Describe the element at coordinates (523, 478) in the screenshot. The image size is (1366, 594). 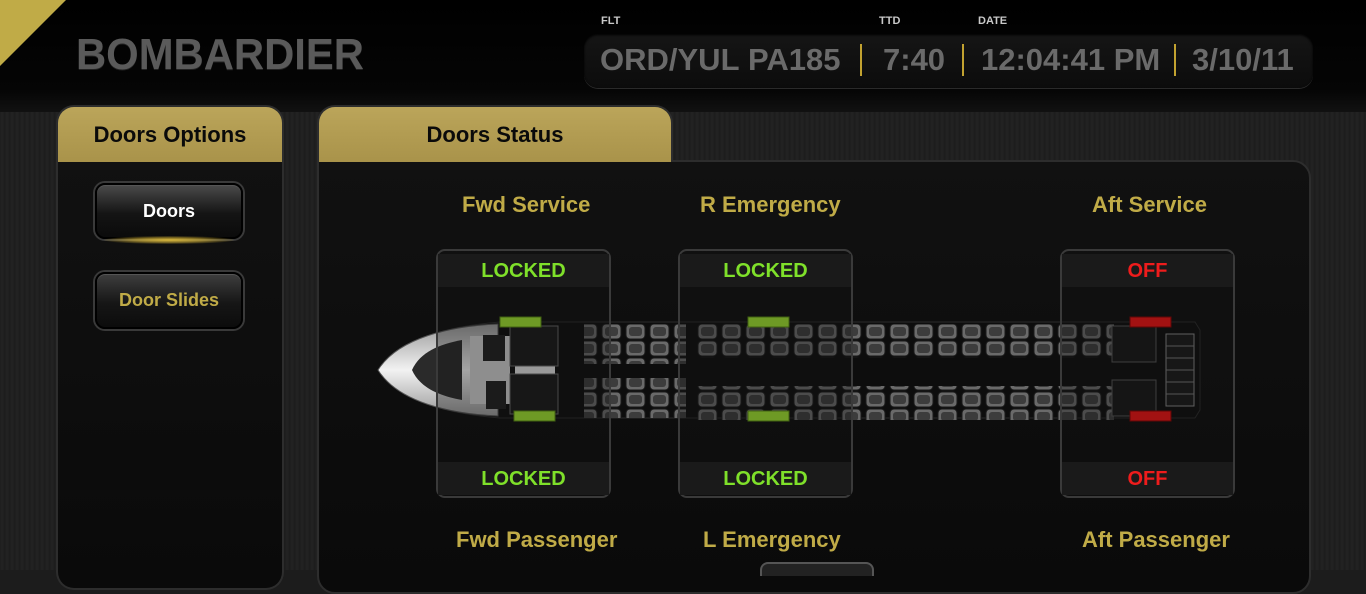
I see `fwd-passenger-status: LOCKED` at that location.